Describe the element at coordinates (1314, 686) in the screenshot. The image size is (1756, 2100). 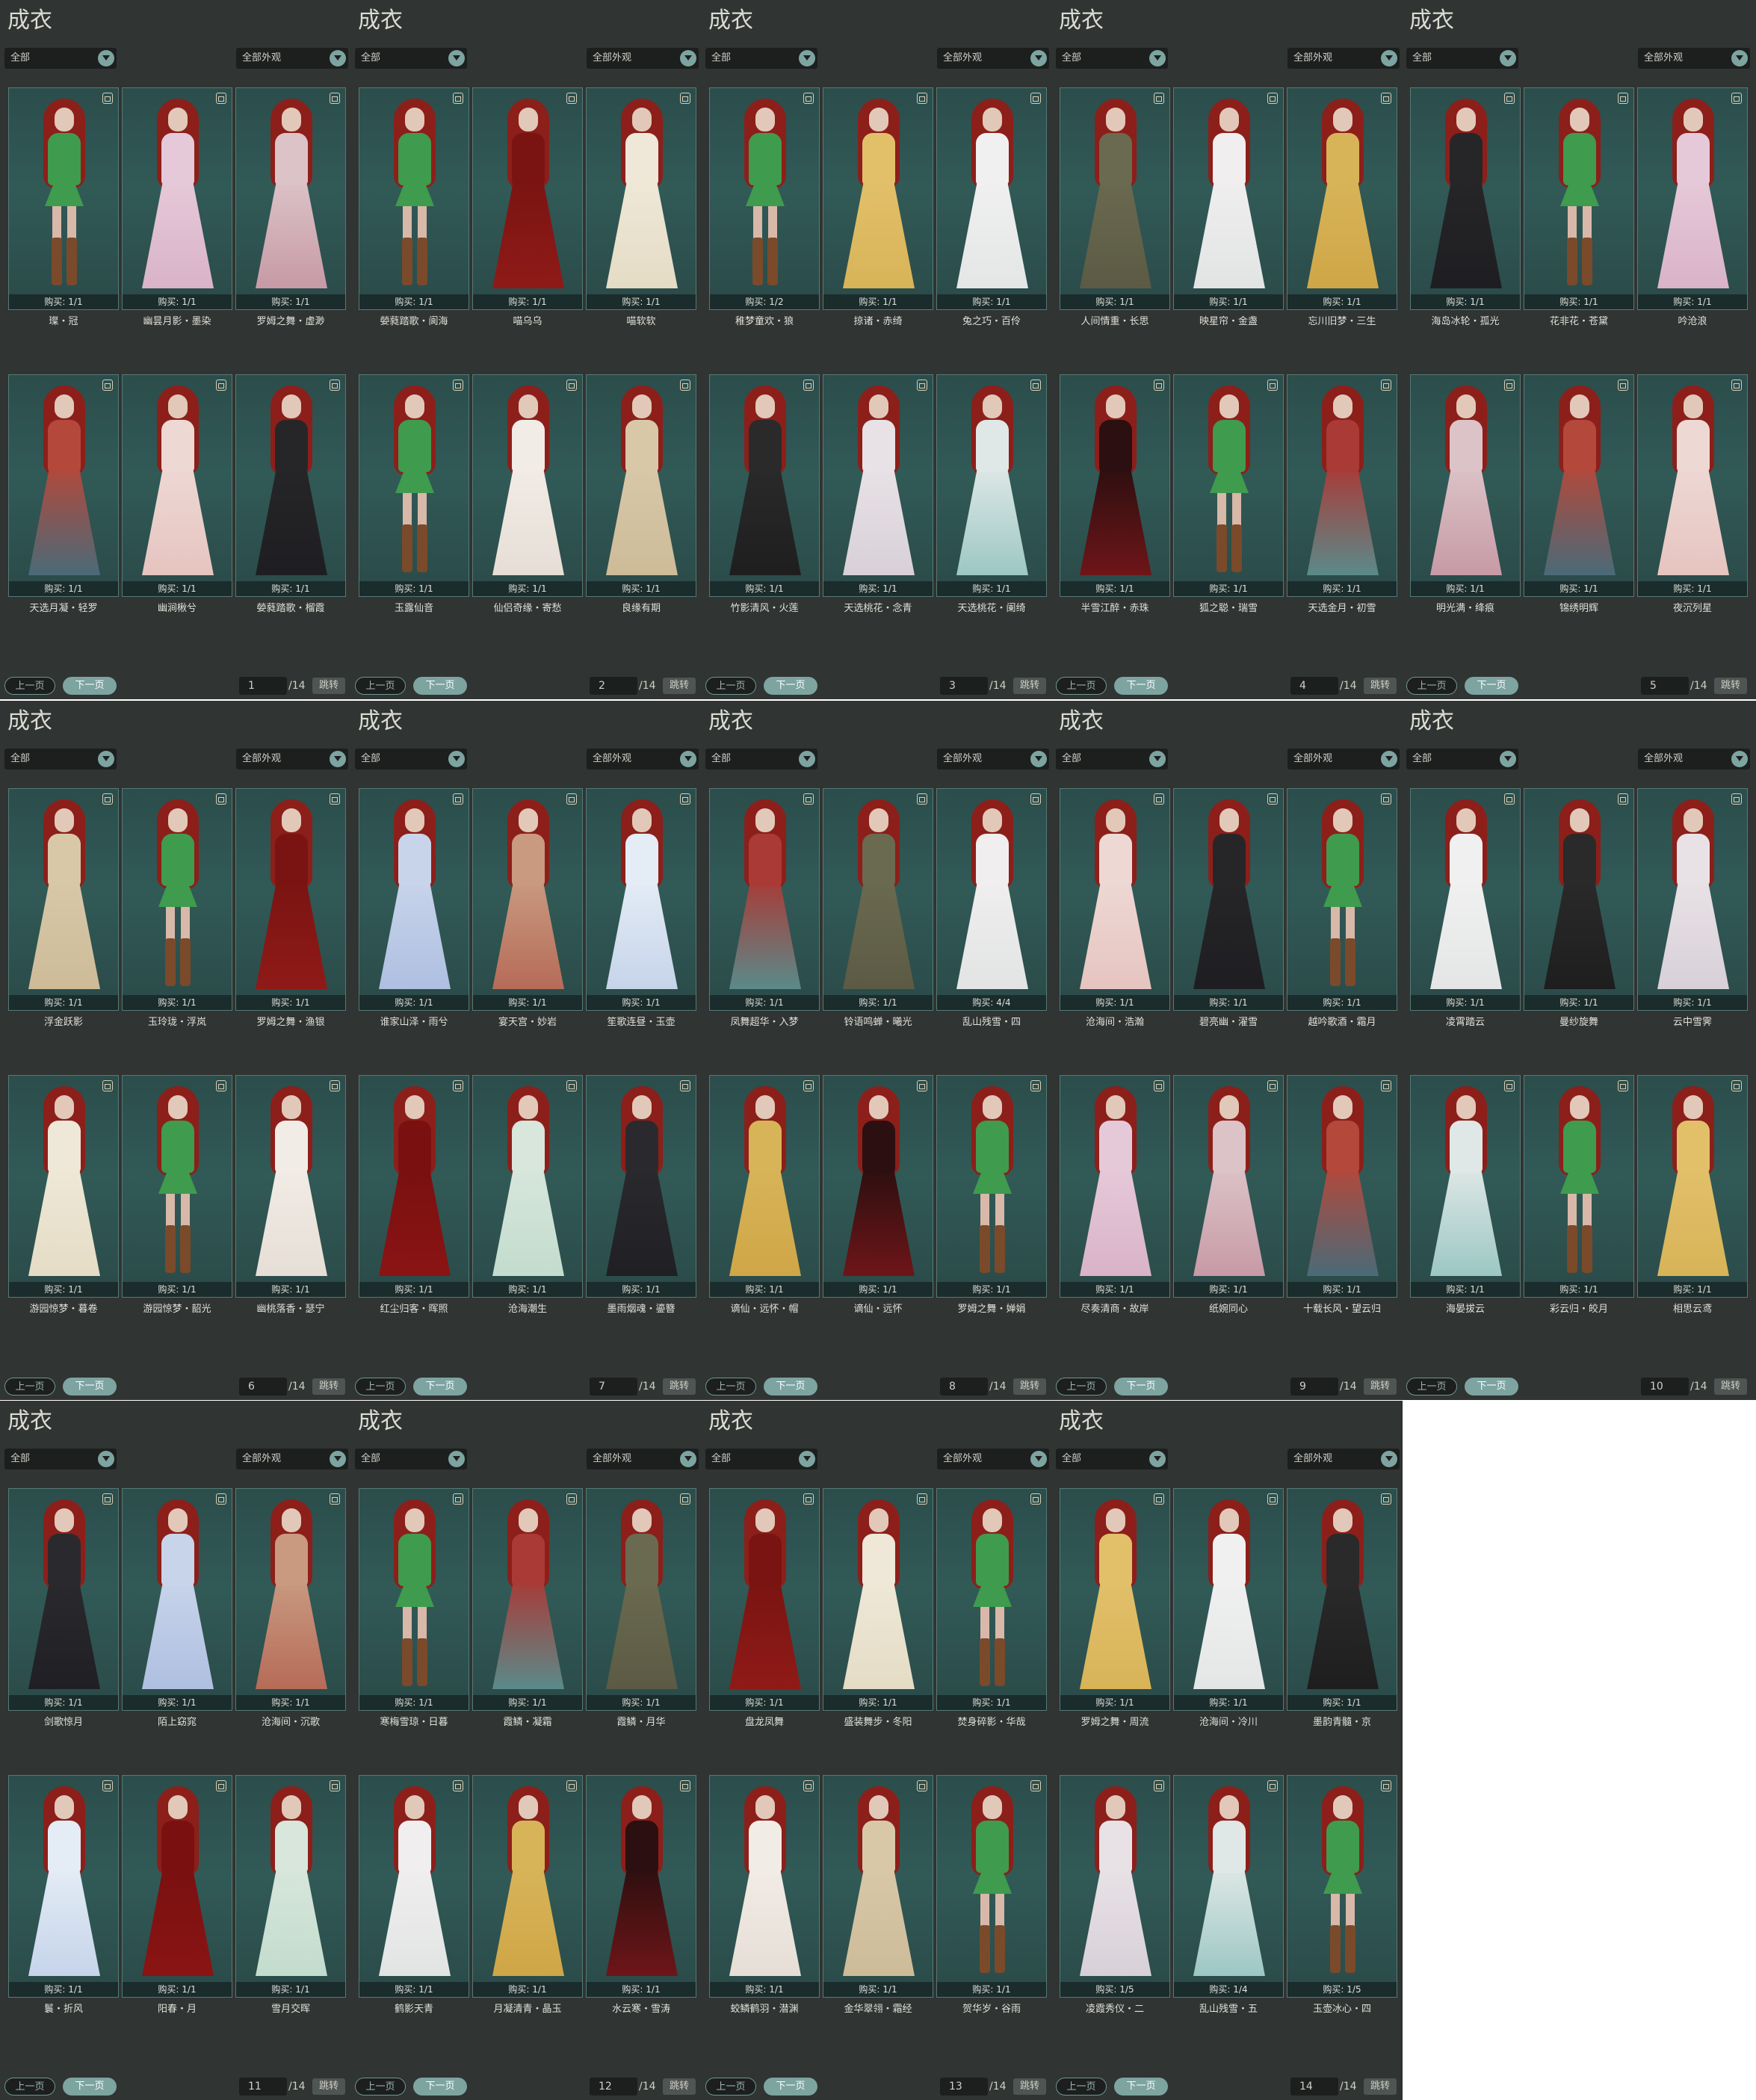
I see `page-number-input: 4` at that location.